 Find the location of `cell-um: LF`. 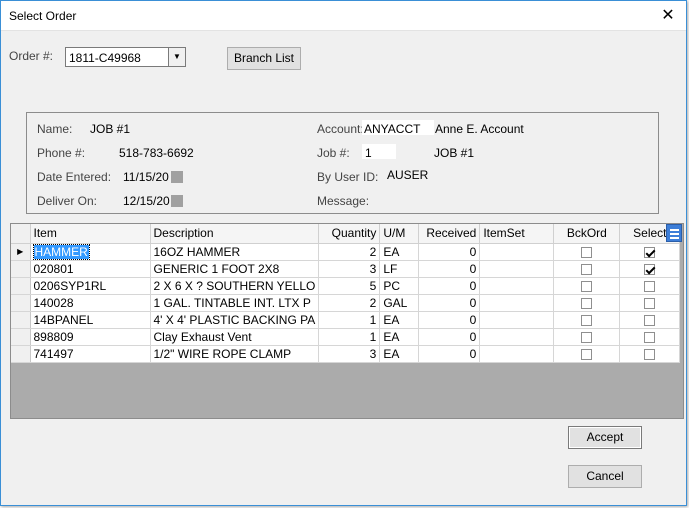

cell-um: LF is located at coordinates (399, 269).